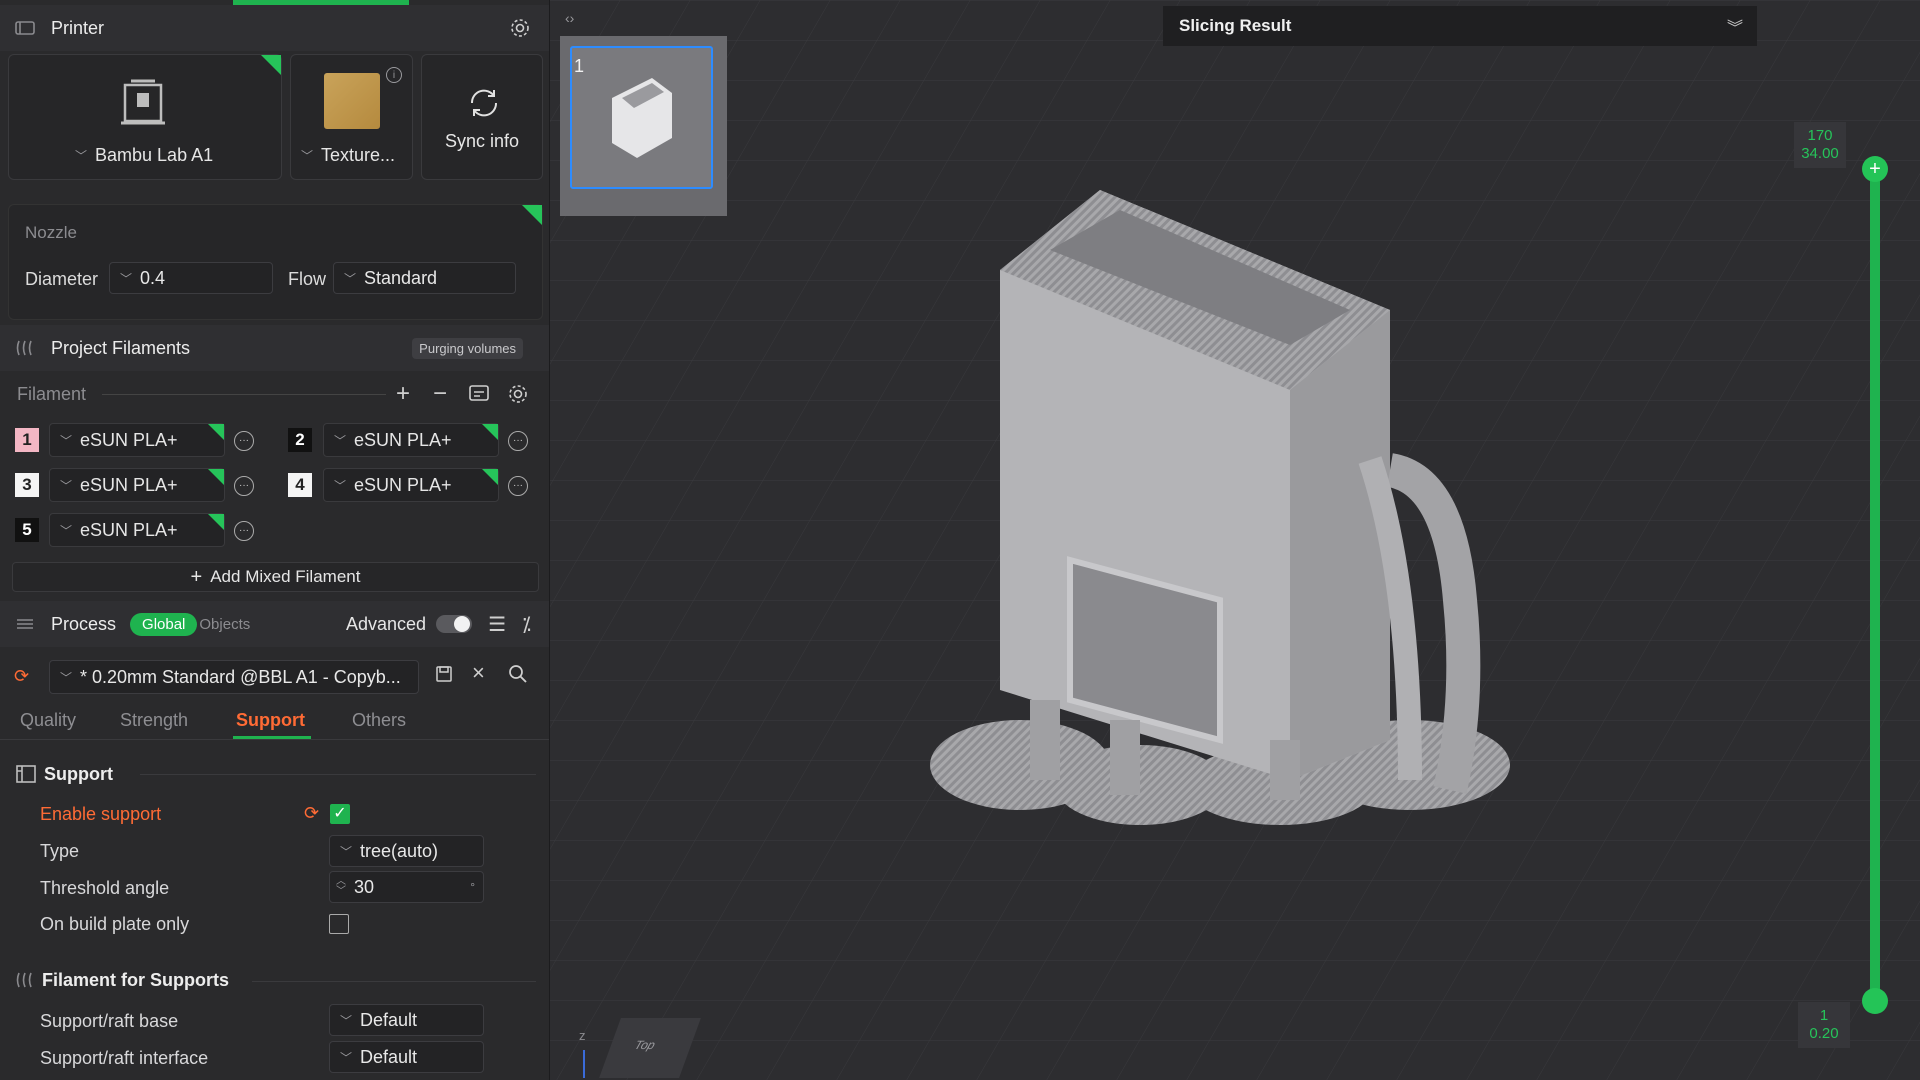 This screenshot has height=1080, width=1920. I want to click on printer-section-title: Printer, so click(78, 27).